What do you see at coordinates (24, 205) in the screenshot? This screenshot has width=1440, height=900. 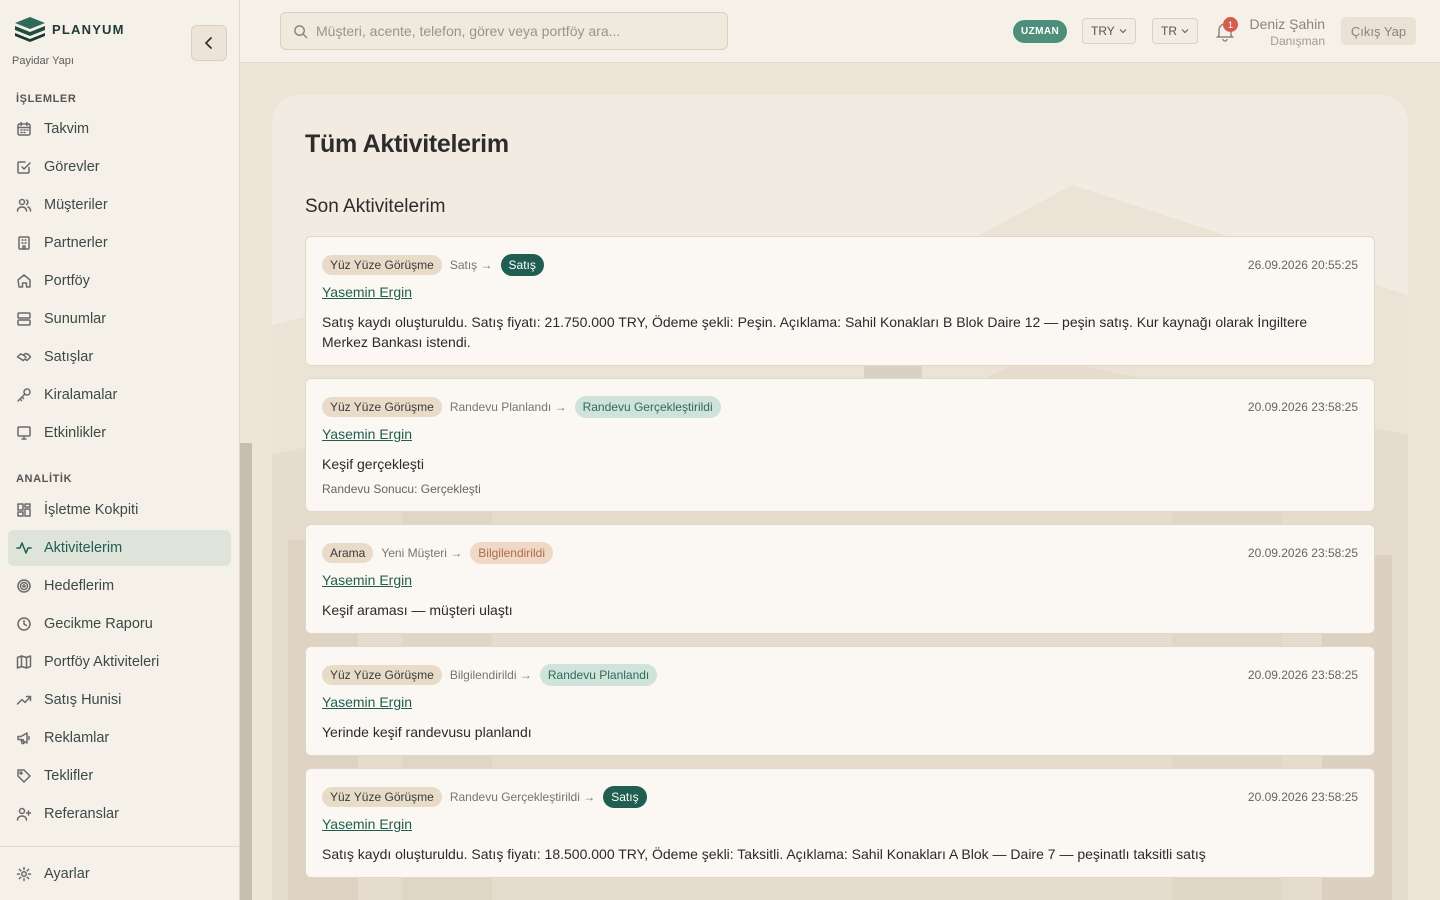 I see `users-icon` at bounding box center [24, 205].